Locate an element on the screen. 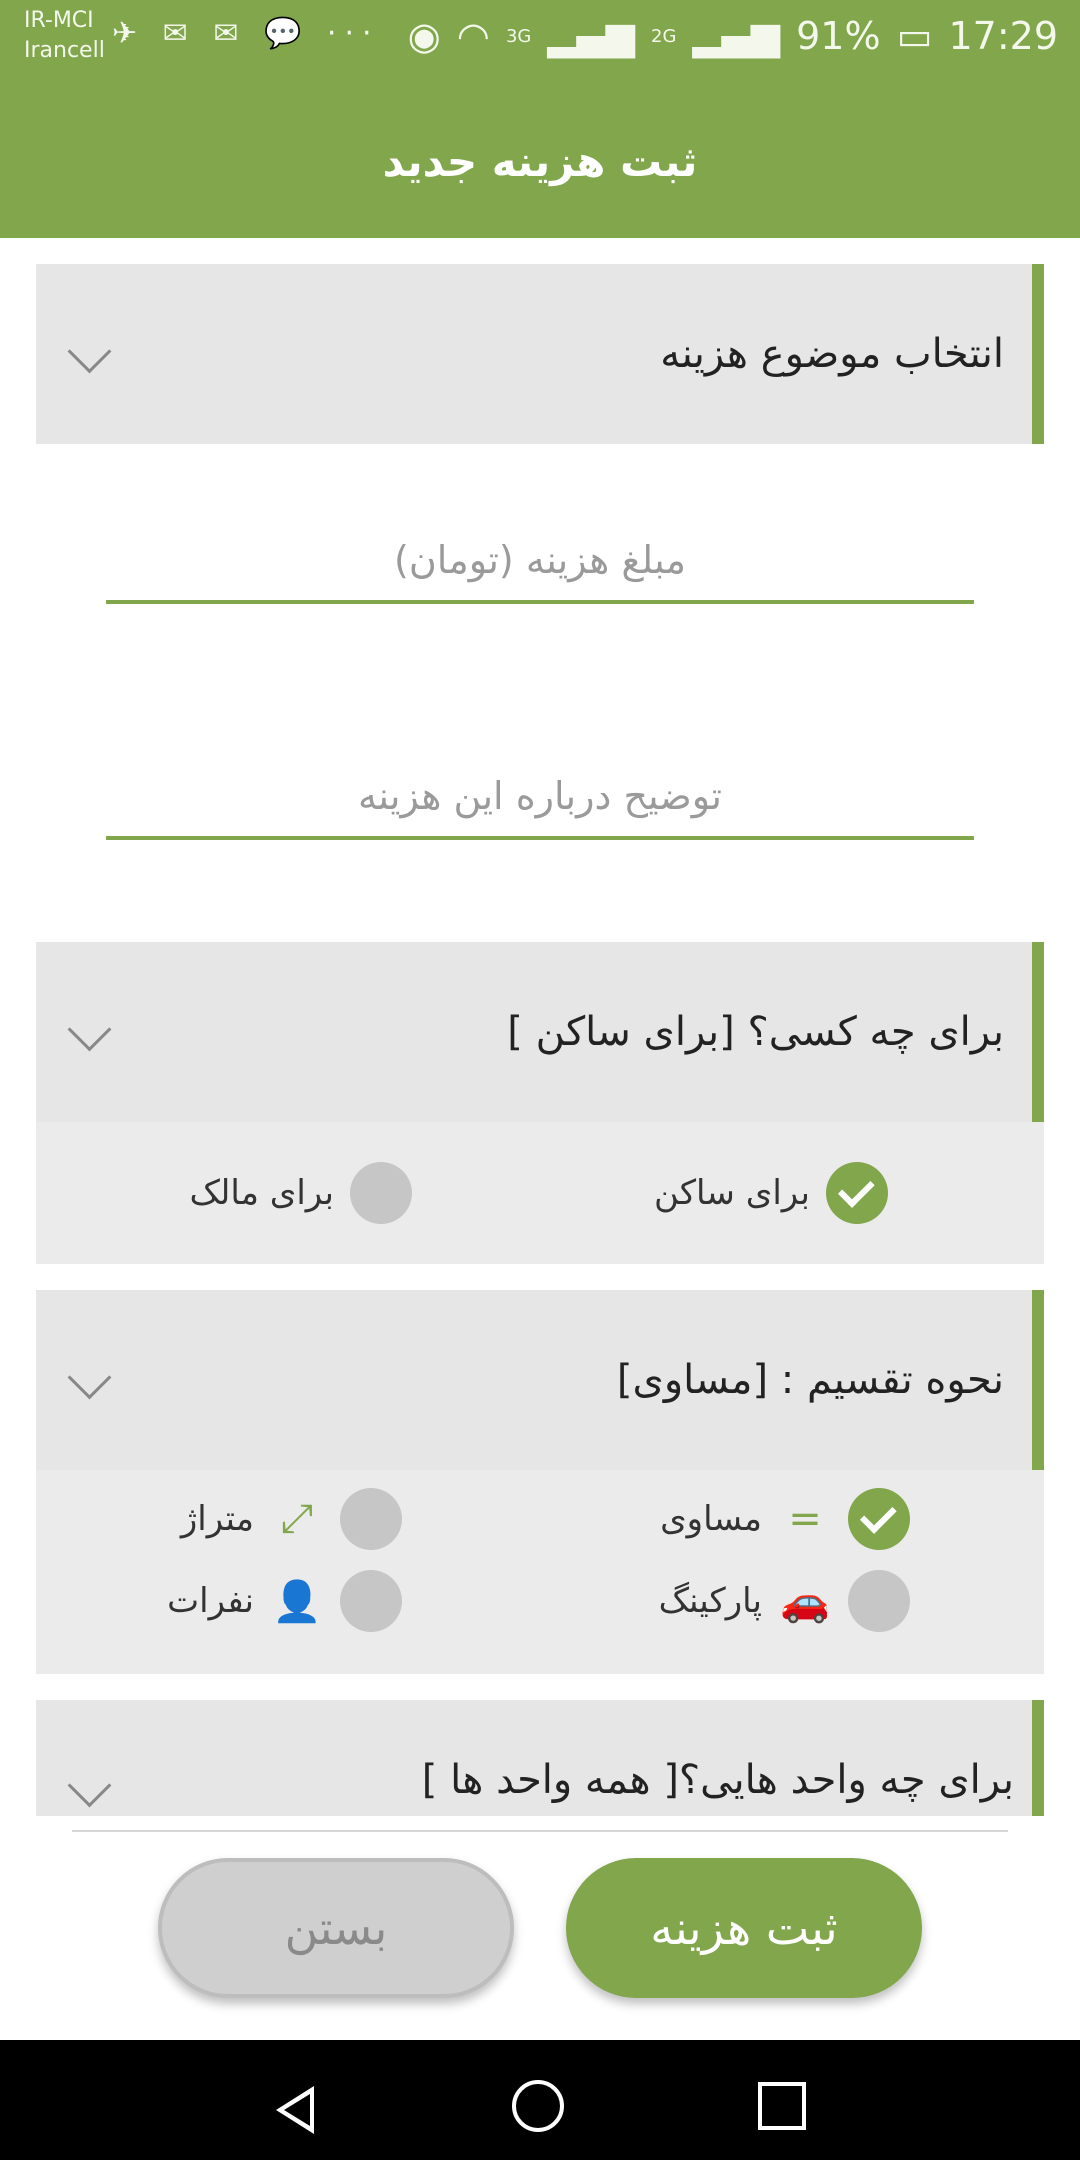 This screenshot has height=2160, width=1080. signal-2g: 2G is located at coordinates (664, 36).